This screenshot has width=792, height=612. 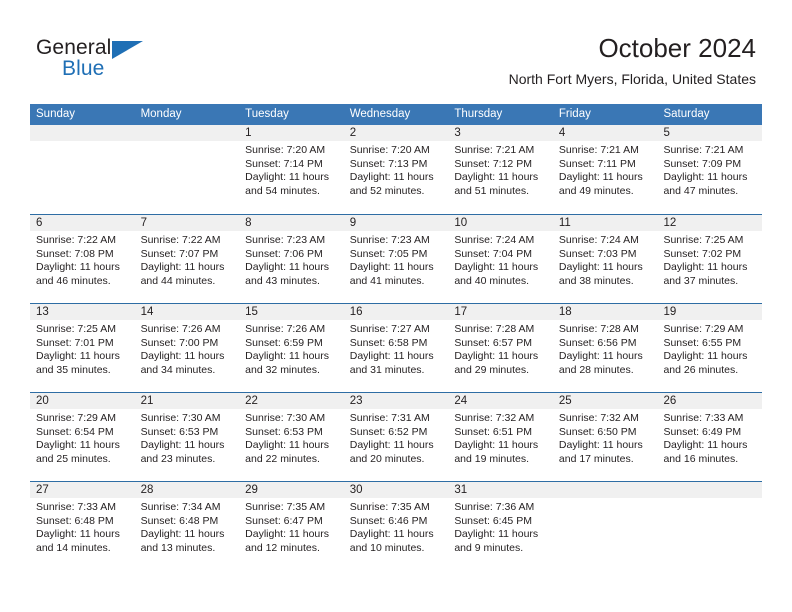 What do you see at coordinates (670, 223) in the screenshot?
I see `day-number: 12` at bounding box center [670, 223].